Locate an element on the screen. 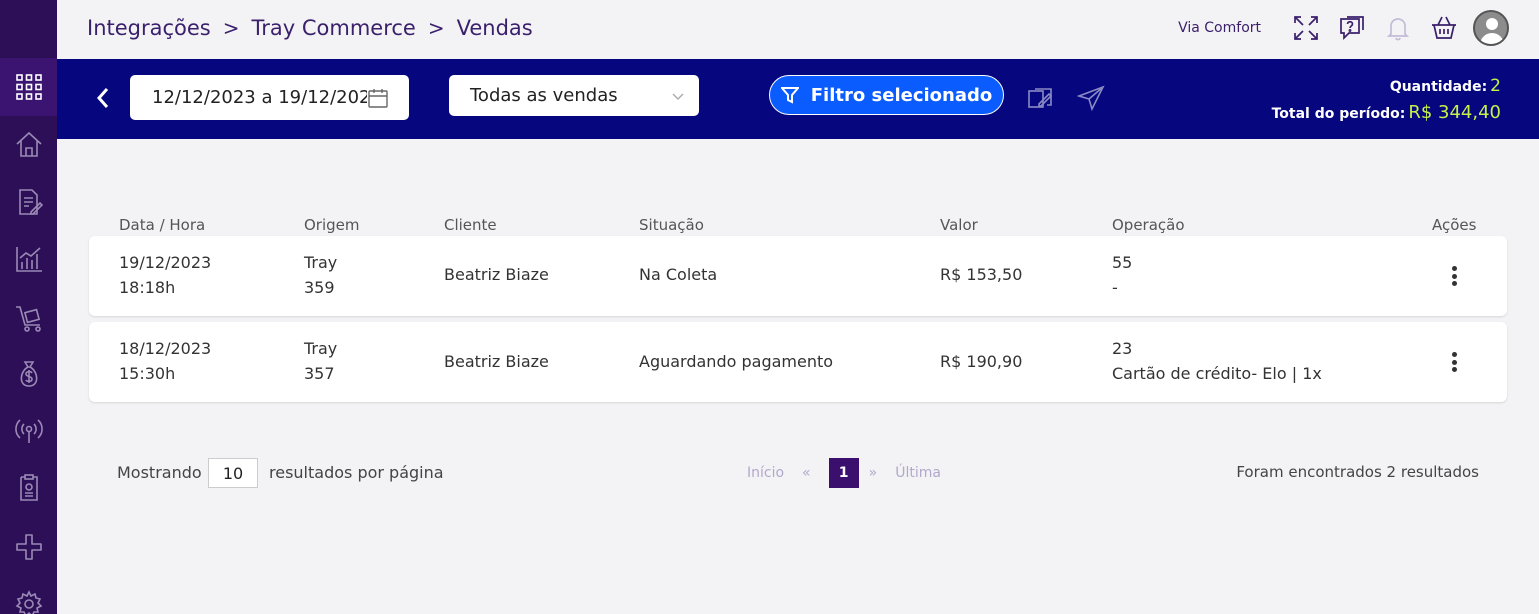  per-page-suffix: resultados por página is located at coordinates (356, 472).